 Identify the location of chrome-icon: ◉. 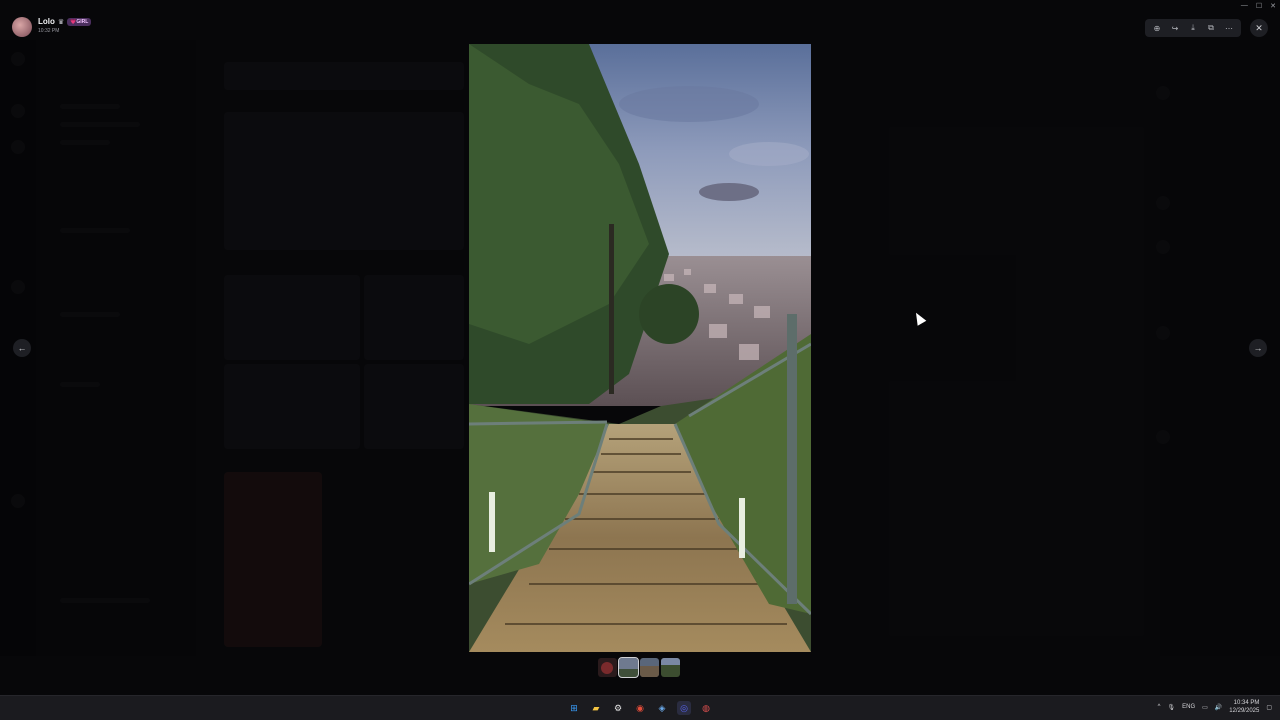
(640, 708).